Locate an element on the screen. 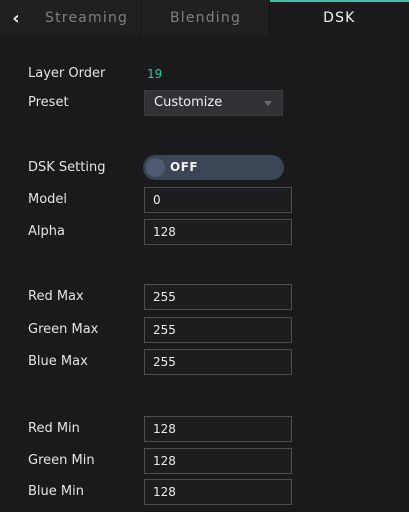  red-max-input: 255 is located at coordinates (218, 297).